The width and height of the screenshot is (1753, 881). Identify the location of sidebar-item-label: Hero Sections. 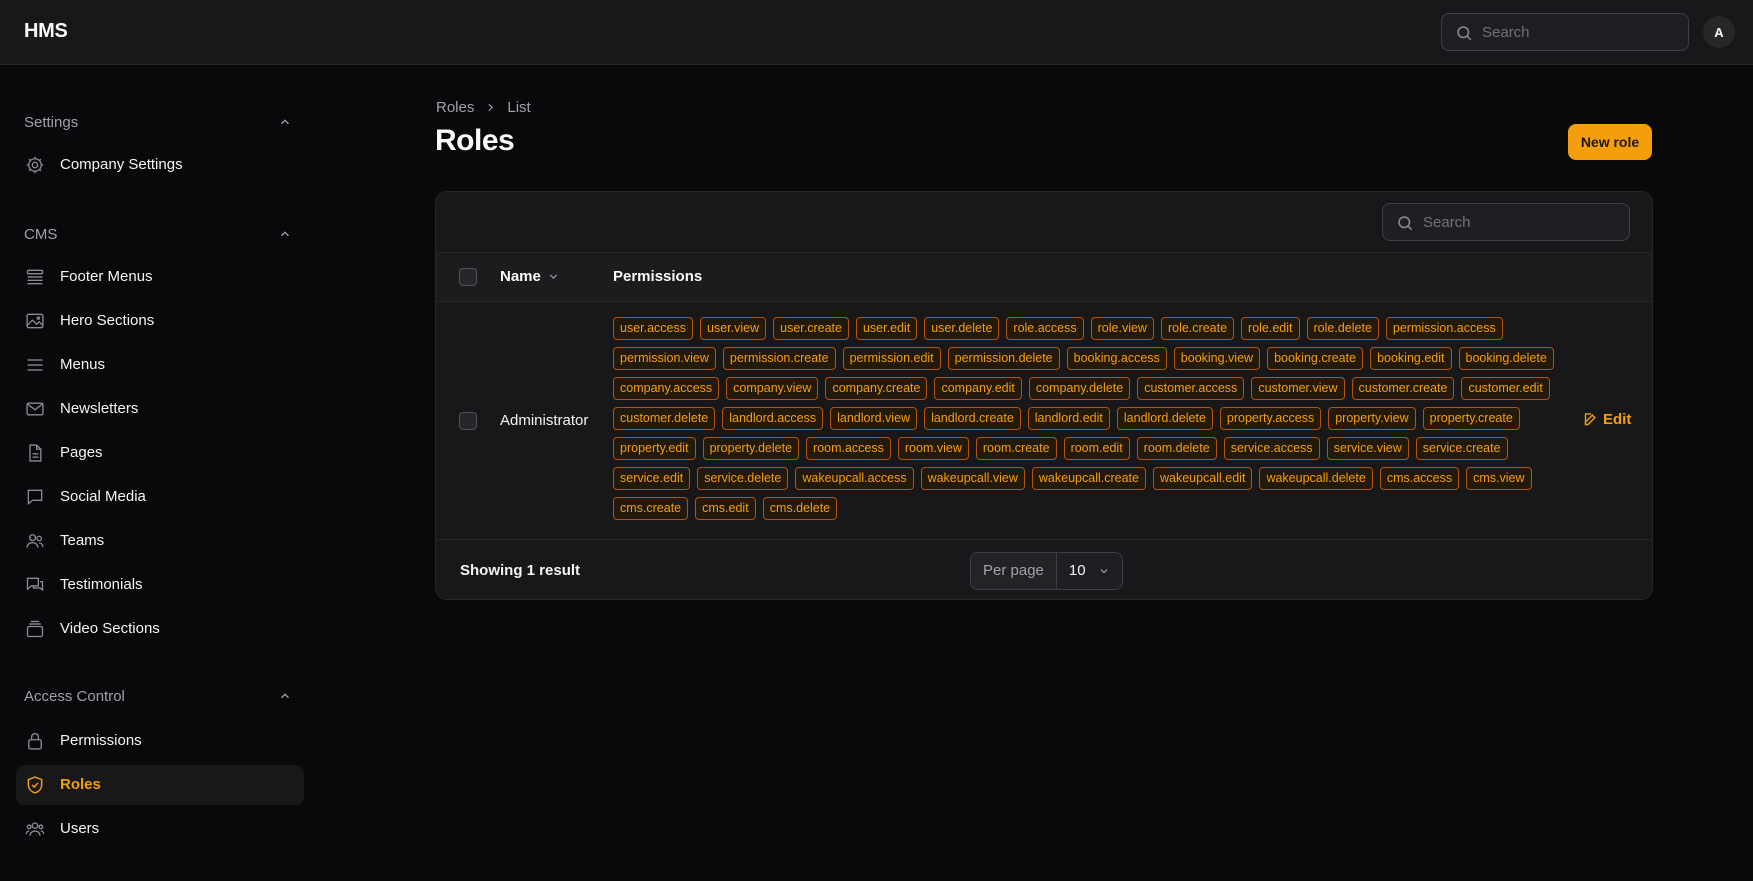
(107, 320).